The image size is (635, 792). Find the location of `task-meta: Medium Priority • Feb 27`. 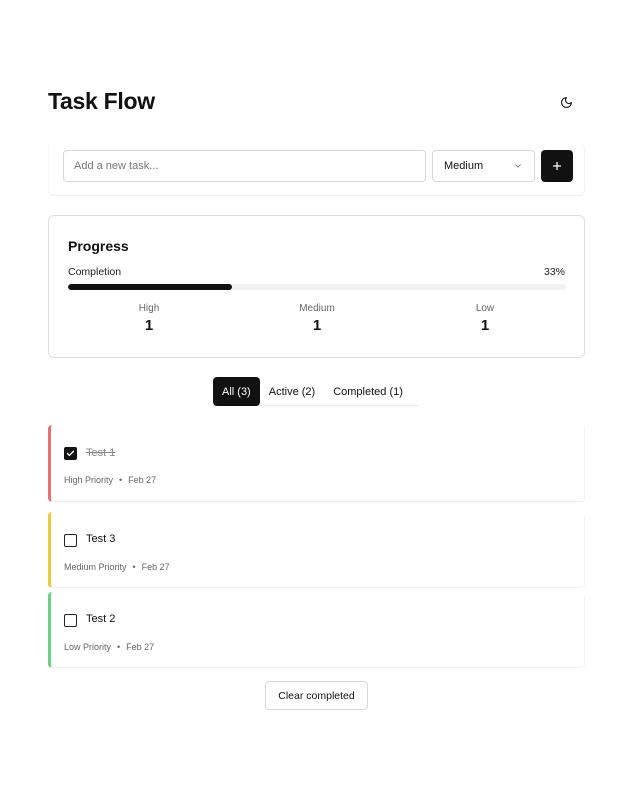

task-meta: Medium Priority • Feb 27 is located at coordinates (117, 567).